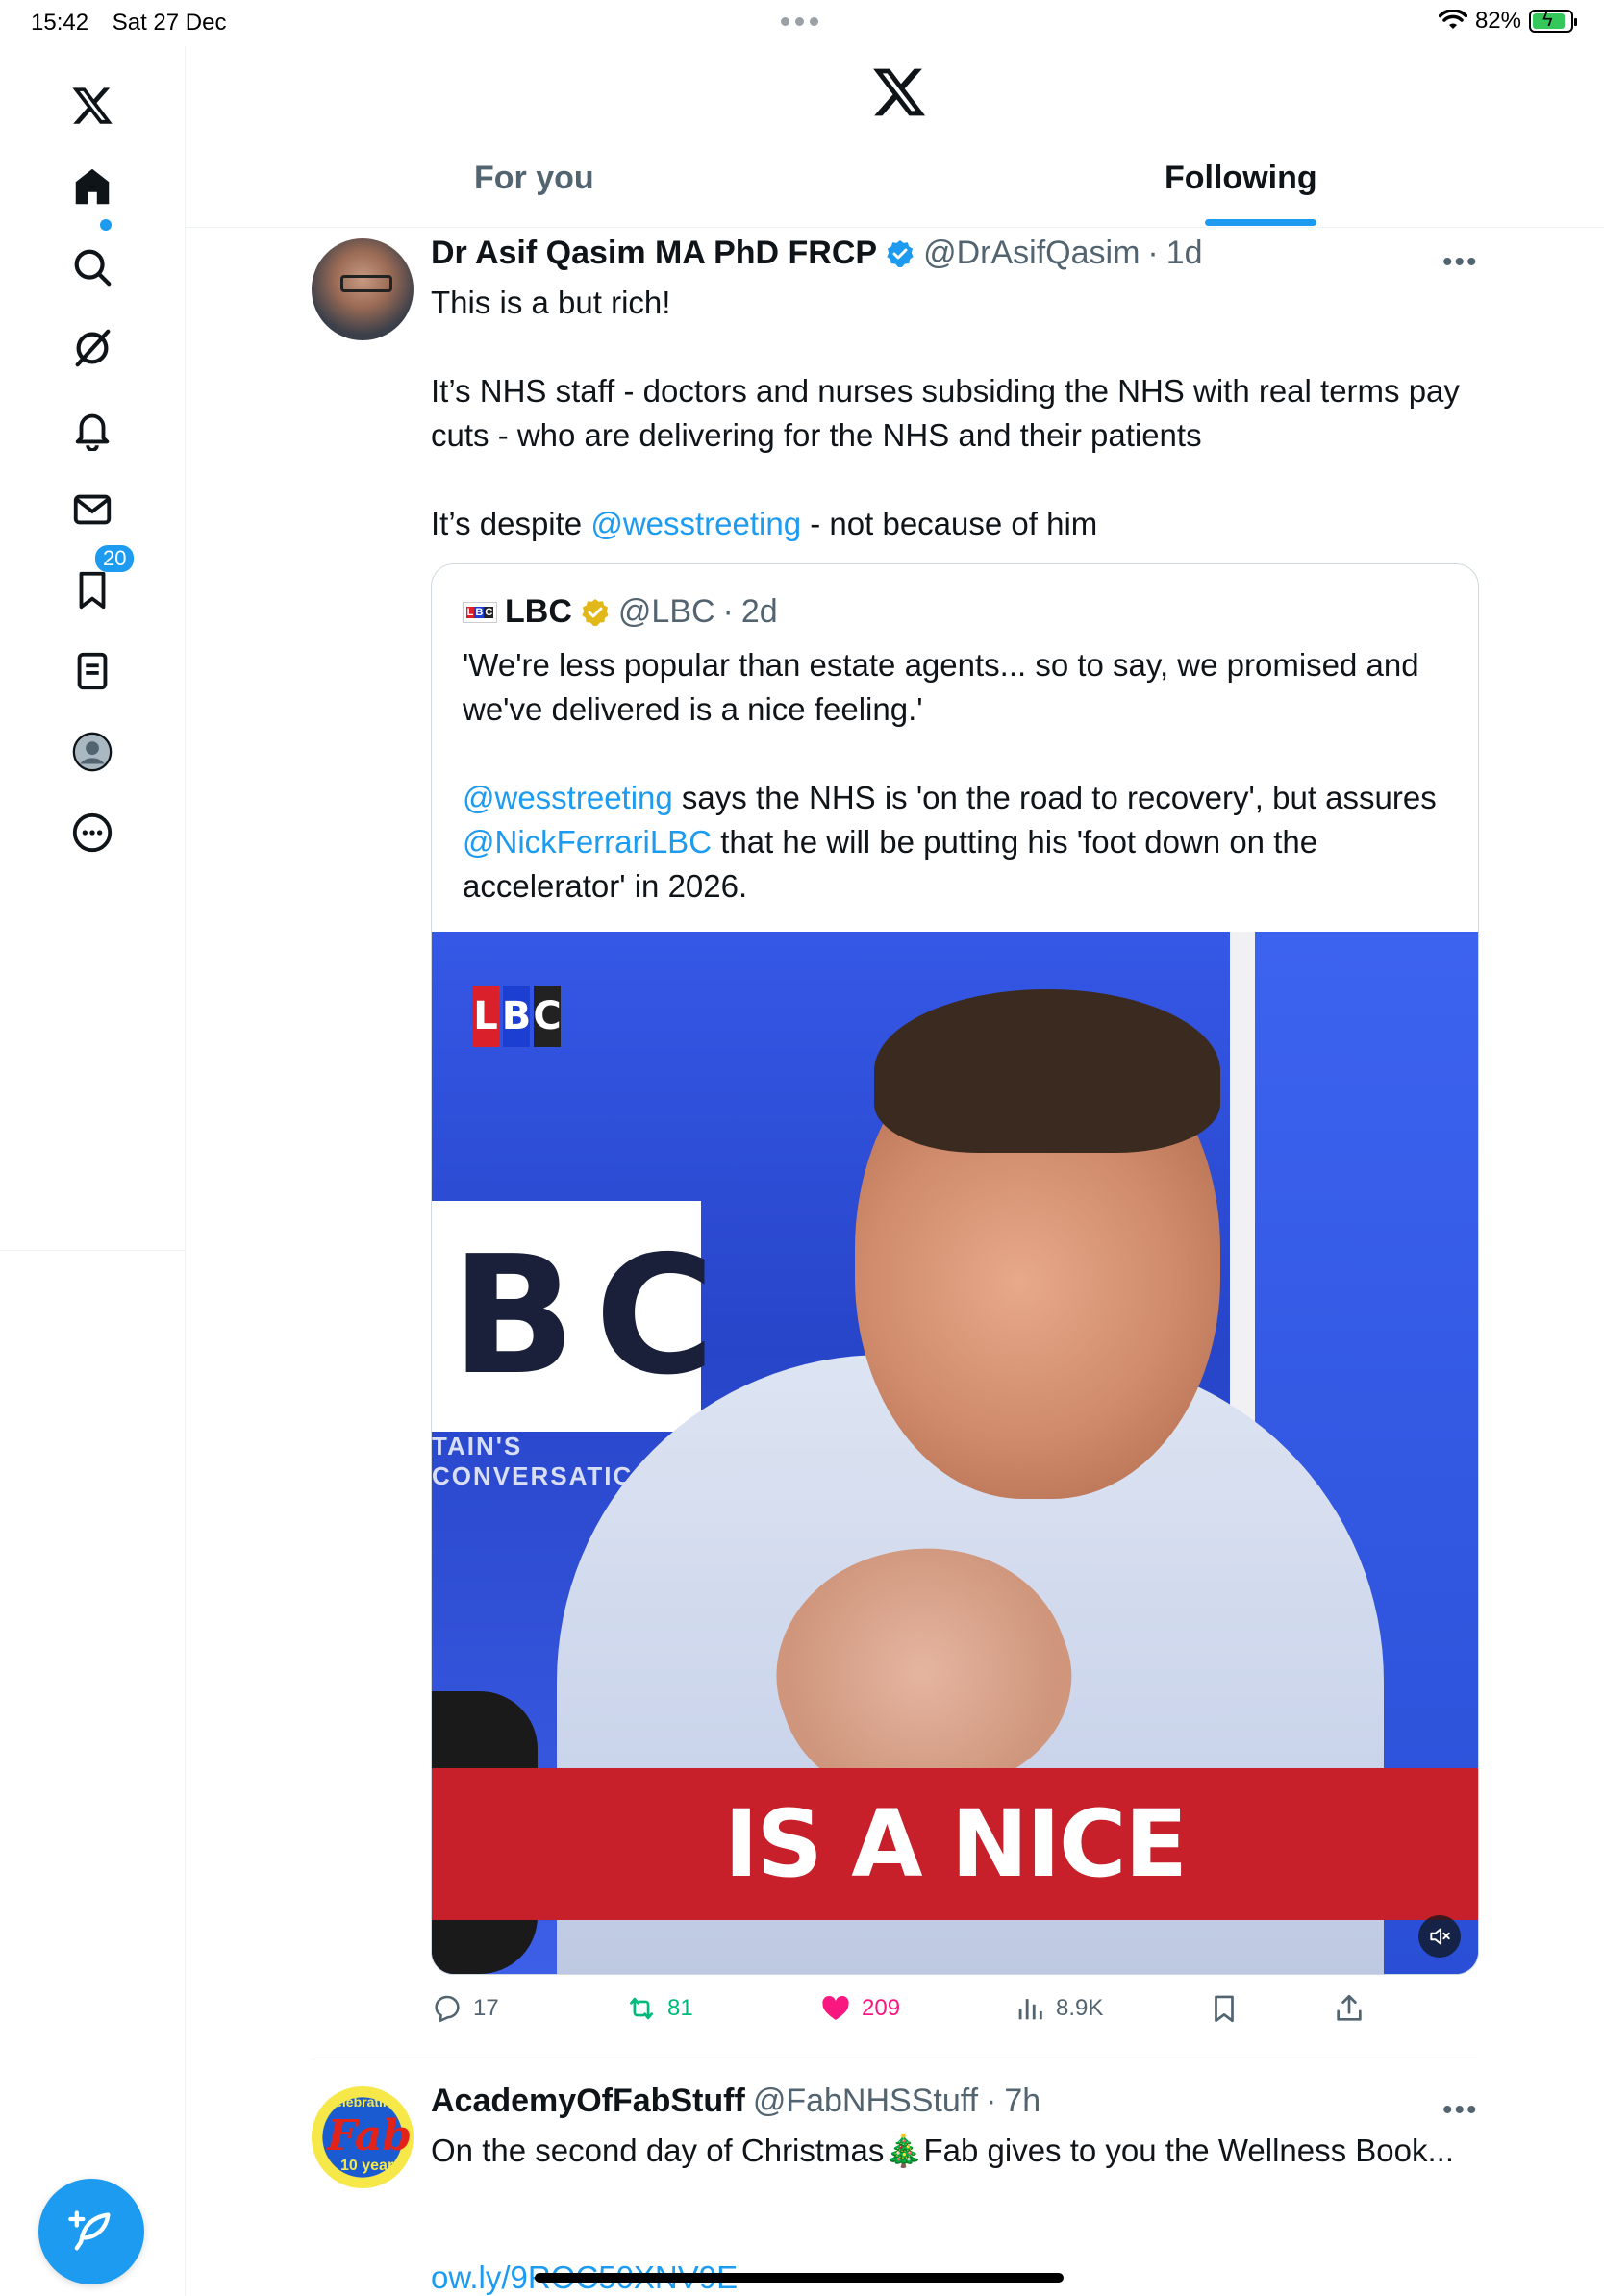 The height and width of the screenshot is (2296, 1604). I want to click on tweet2-header: AcademyOfFabStuff @FabNHSStuff · 7h, so click(735, 2101).